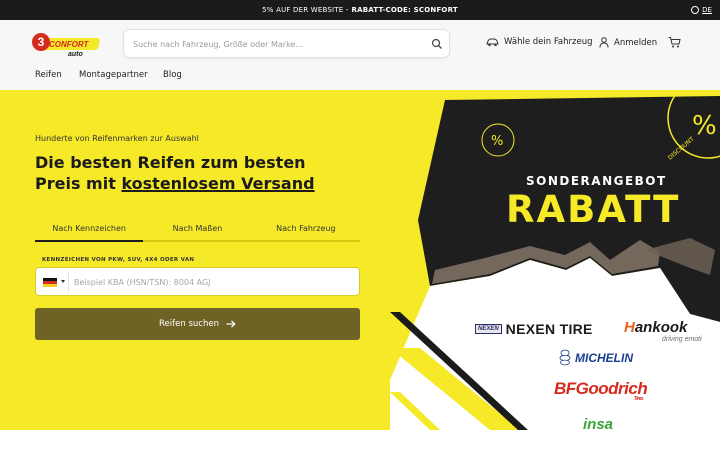 This screenshot has height=450, width=720. Describe the element at coordinates (596, 181) in the screenshot. I see `special-offer-label: SONDERANGEBOT` at that location.